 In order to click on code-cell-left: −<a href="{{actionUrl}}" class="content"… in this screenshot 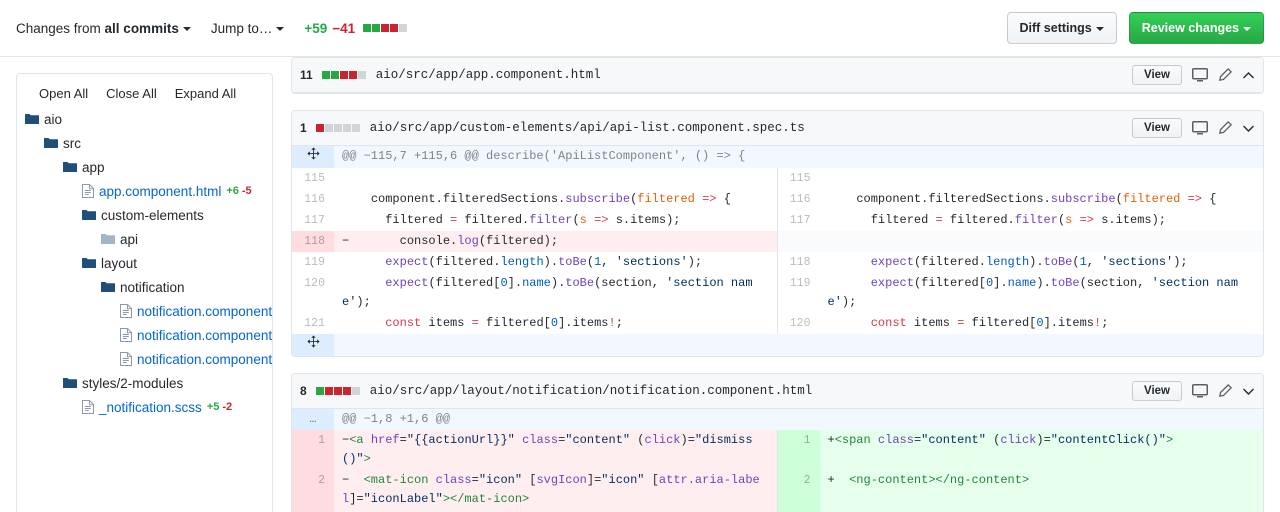, I will do `click(556, 450)`.